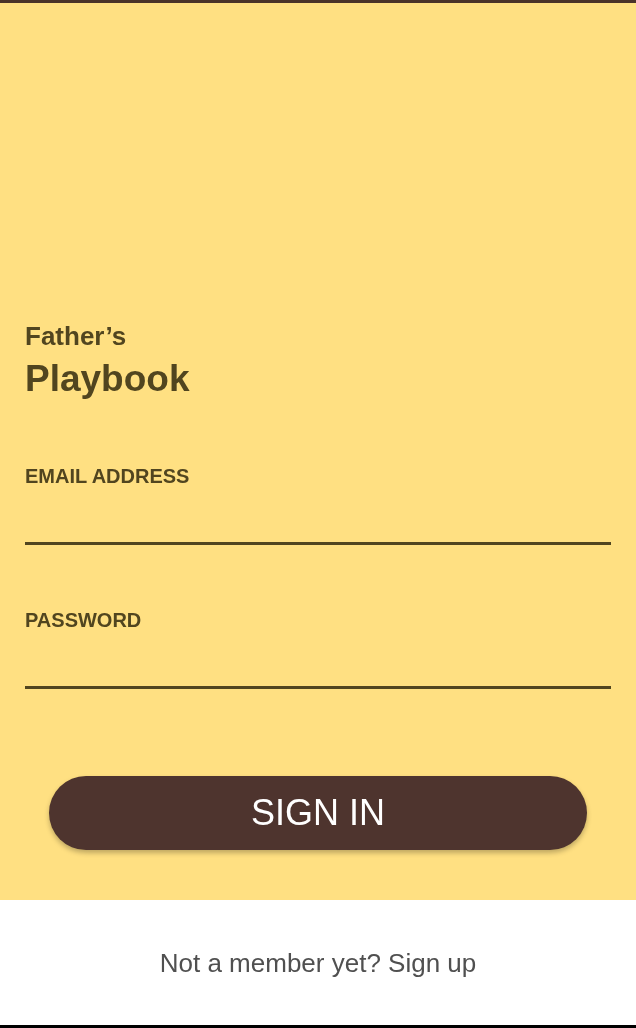 This screenshot has height=1028, width=636. I want to click on sign-in-button: SIGN IN, so click(318, 813).